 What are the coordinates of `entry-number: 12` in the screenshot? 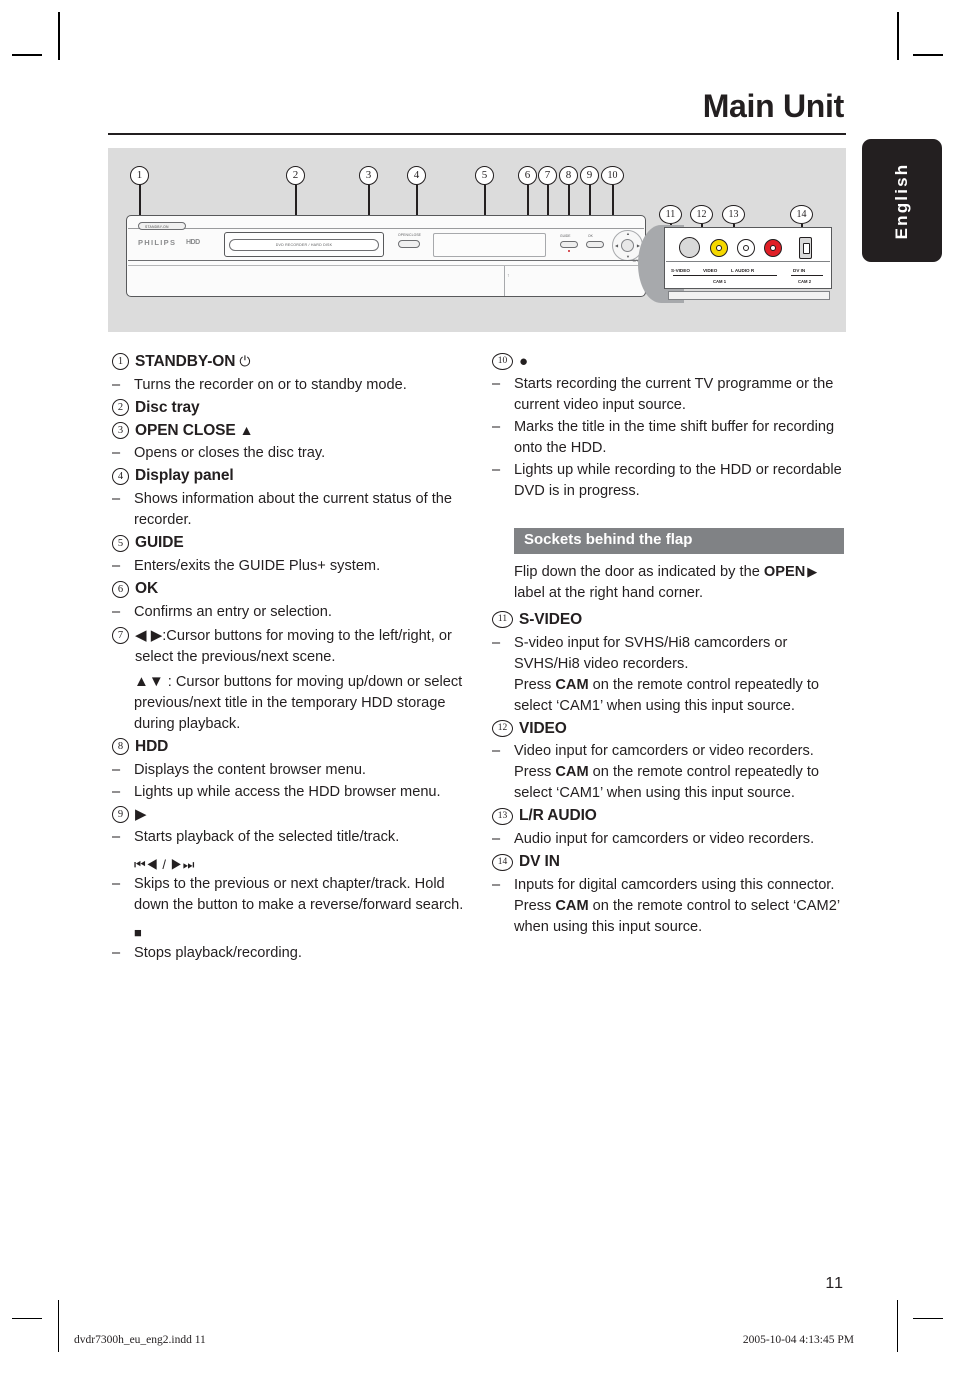 It's located at (502, 728).